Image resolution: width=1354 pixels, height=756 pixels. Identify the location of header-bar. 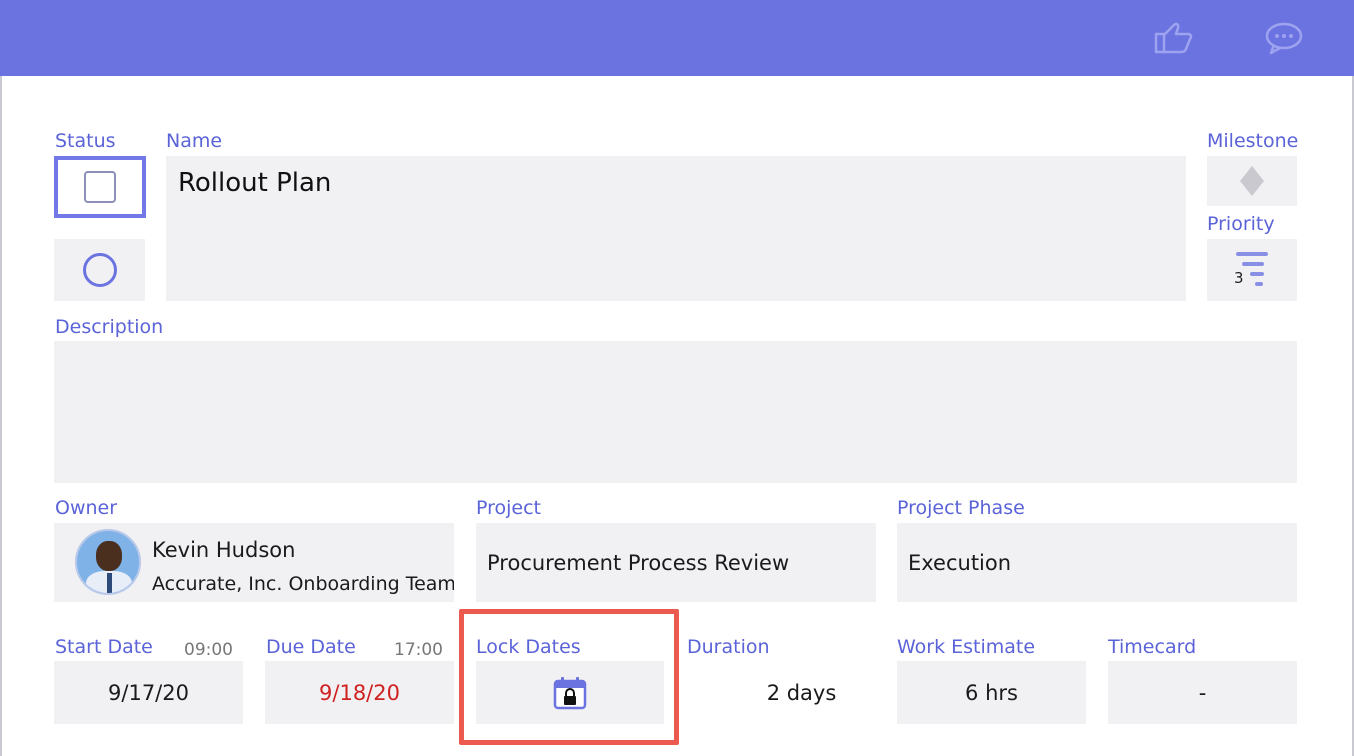
(677, 38).